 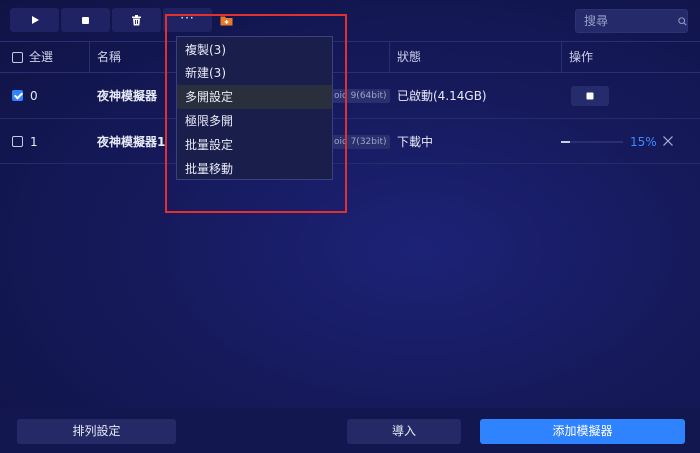 What do you see at coordinates (127, 96) in the screenshot?
I see `emulator-name: 夜神模擬器` at bounding box center [127, 96].